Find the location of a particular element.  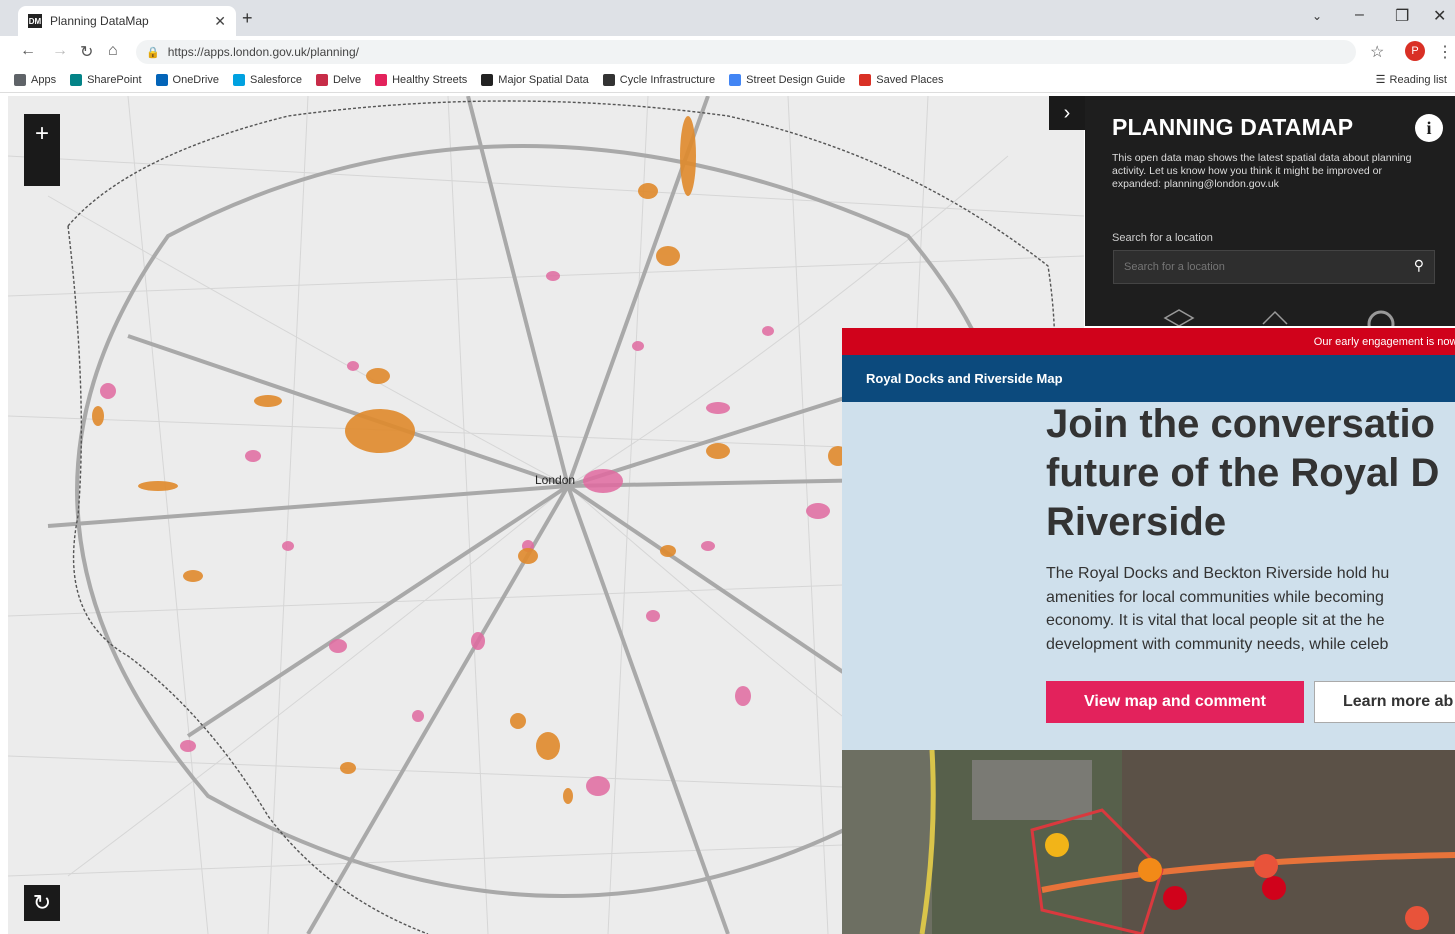

bookmark-item: Delve is located at coordinates (338, 80).